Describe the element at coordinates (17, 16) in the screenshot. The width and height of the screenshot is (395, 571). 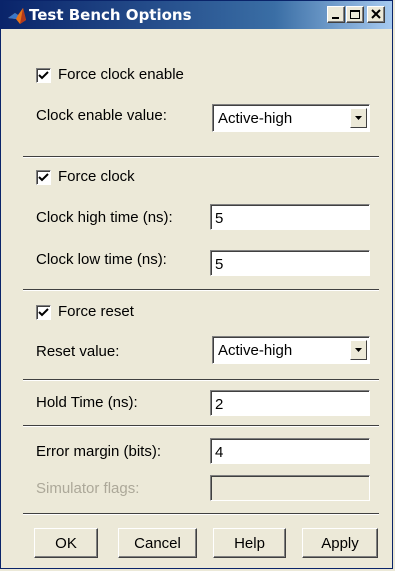
I see `matlab-logo-icon` at that location.